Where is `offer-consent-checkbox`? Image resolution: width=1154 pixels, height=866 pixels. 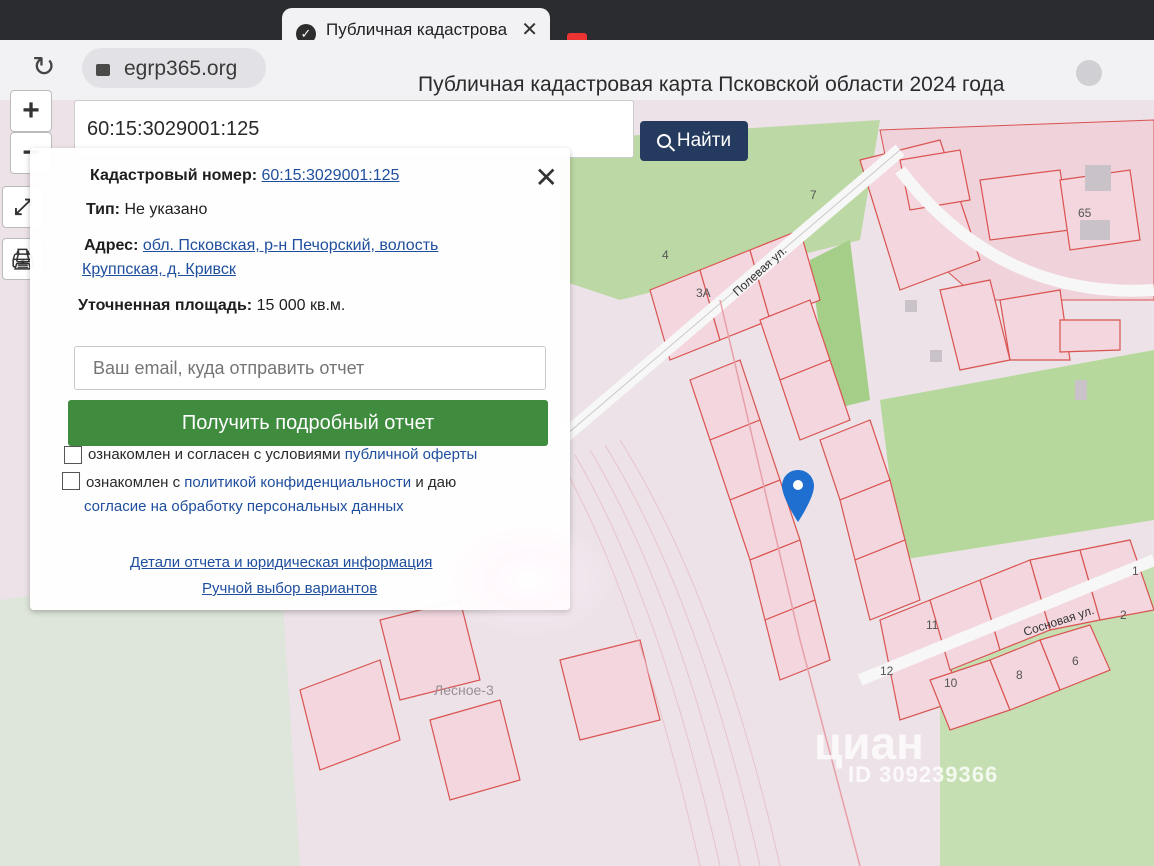
offer-consent-checkbox is located at coordinates (73, 455).